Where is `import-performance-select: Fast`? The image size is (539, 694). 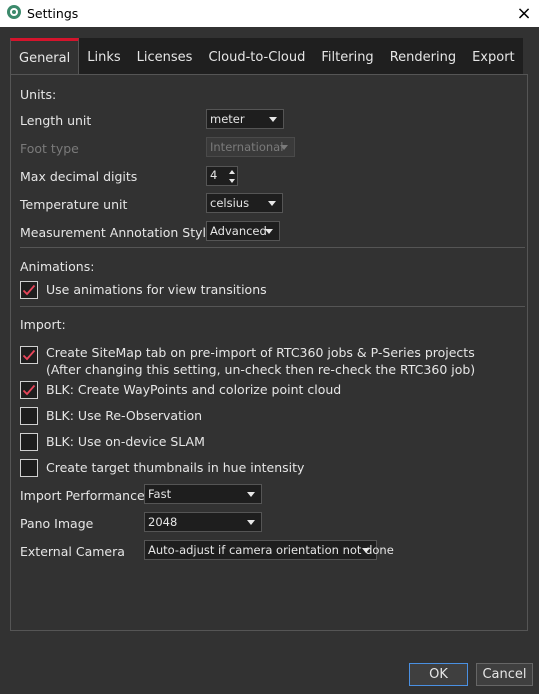
import-performance-select: Fast is located at coordinates (203, 494).